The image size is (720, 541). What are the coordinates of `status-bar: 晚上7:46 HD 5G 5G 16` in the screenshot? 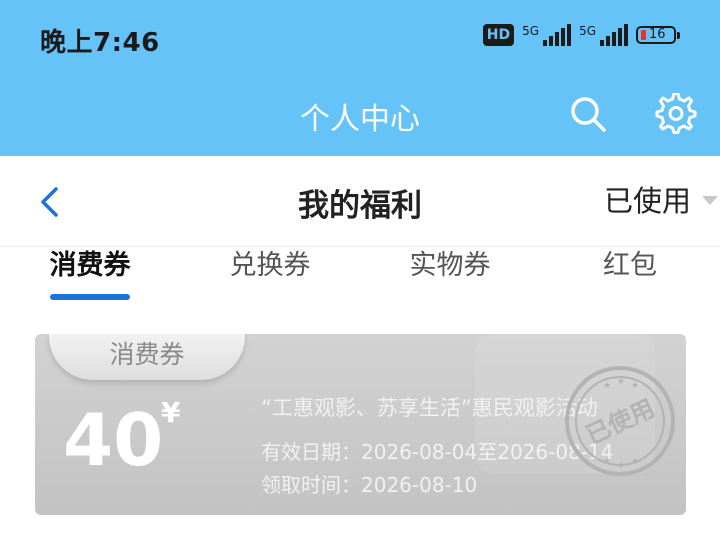 It's located at (360, 38).